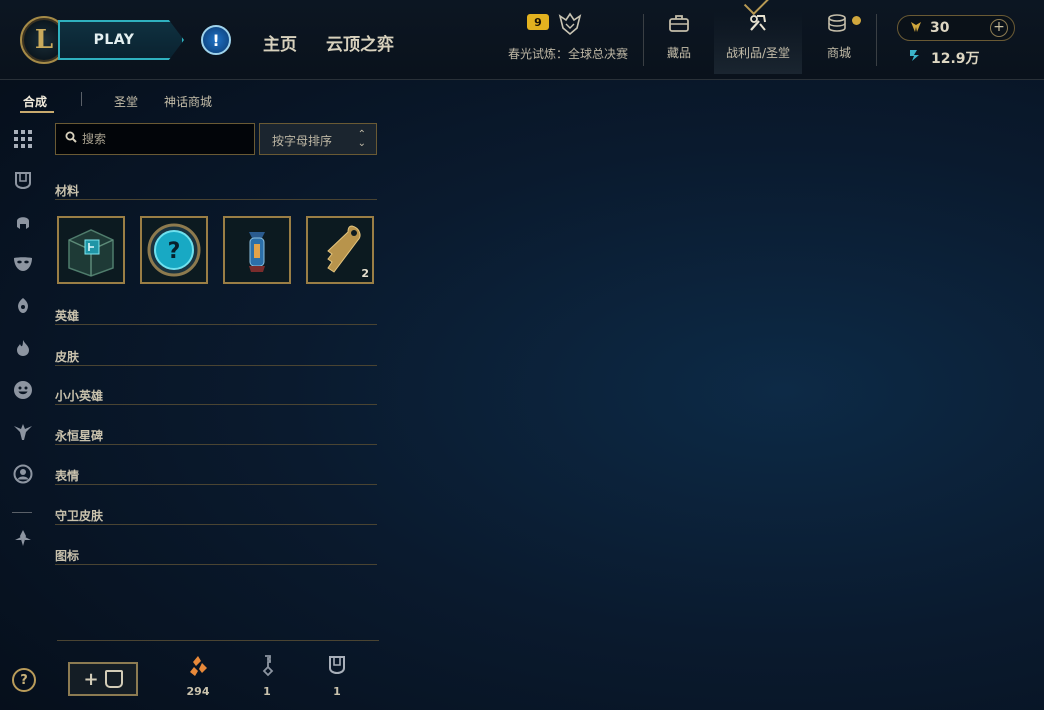 This screenshot has height=710, width=1044. I want to click on nav-home: 主页, so click(280, 42).